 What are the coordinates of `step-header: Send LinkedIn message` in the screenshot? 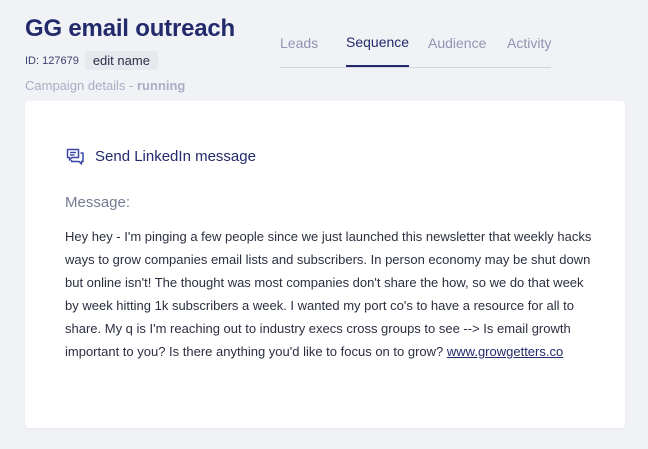 It's located at (160, 156).